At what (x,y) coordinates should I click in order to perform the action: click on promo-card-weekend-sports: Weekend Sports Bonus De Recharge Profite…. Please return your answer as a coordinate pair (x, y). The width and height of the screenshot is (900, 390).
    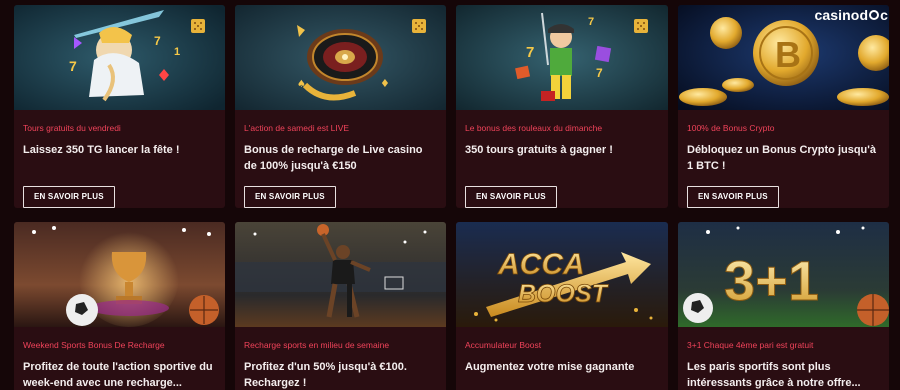
    Looking at the image, I should click on (119, 306).